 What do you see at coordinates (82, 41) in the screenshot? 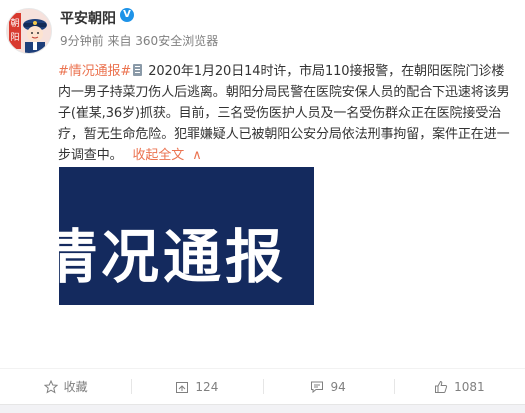
I see `post-time: 9分钟前` at bounding box center [82, 41].